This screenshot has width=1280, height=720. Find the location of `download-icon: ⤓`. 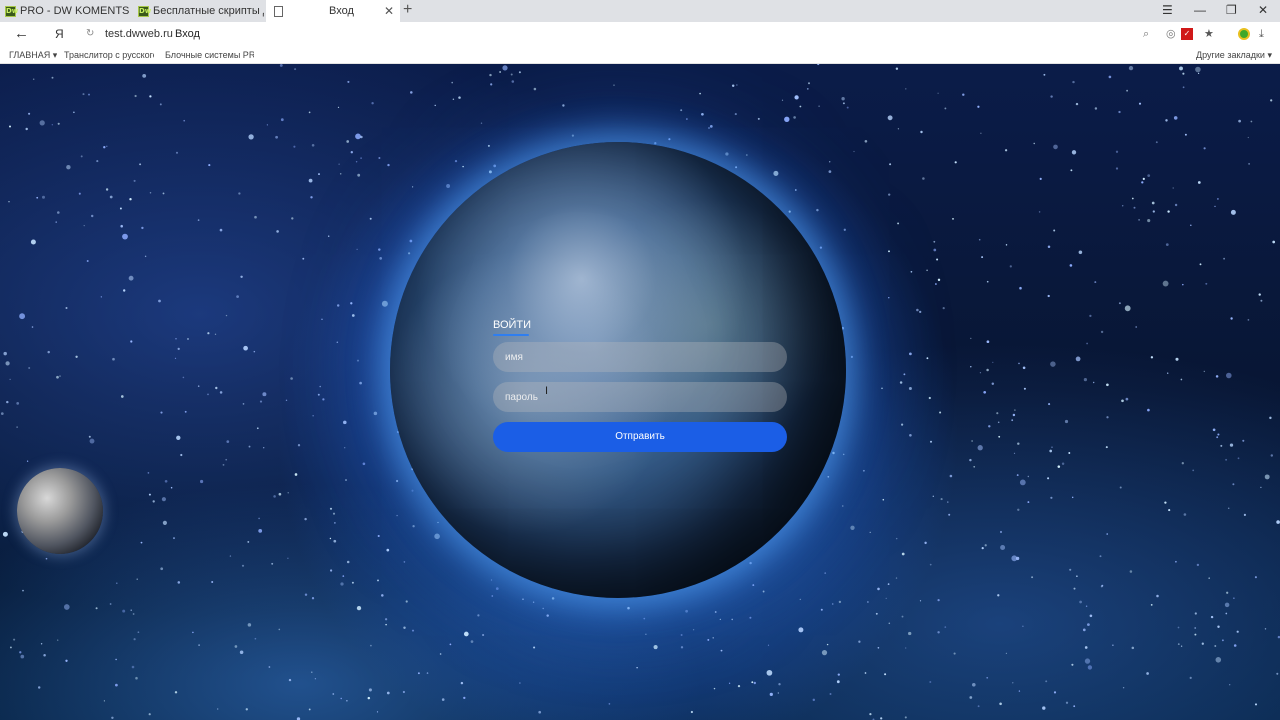

download-icon: ⤓ is located at coordinates (1261, 34).